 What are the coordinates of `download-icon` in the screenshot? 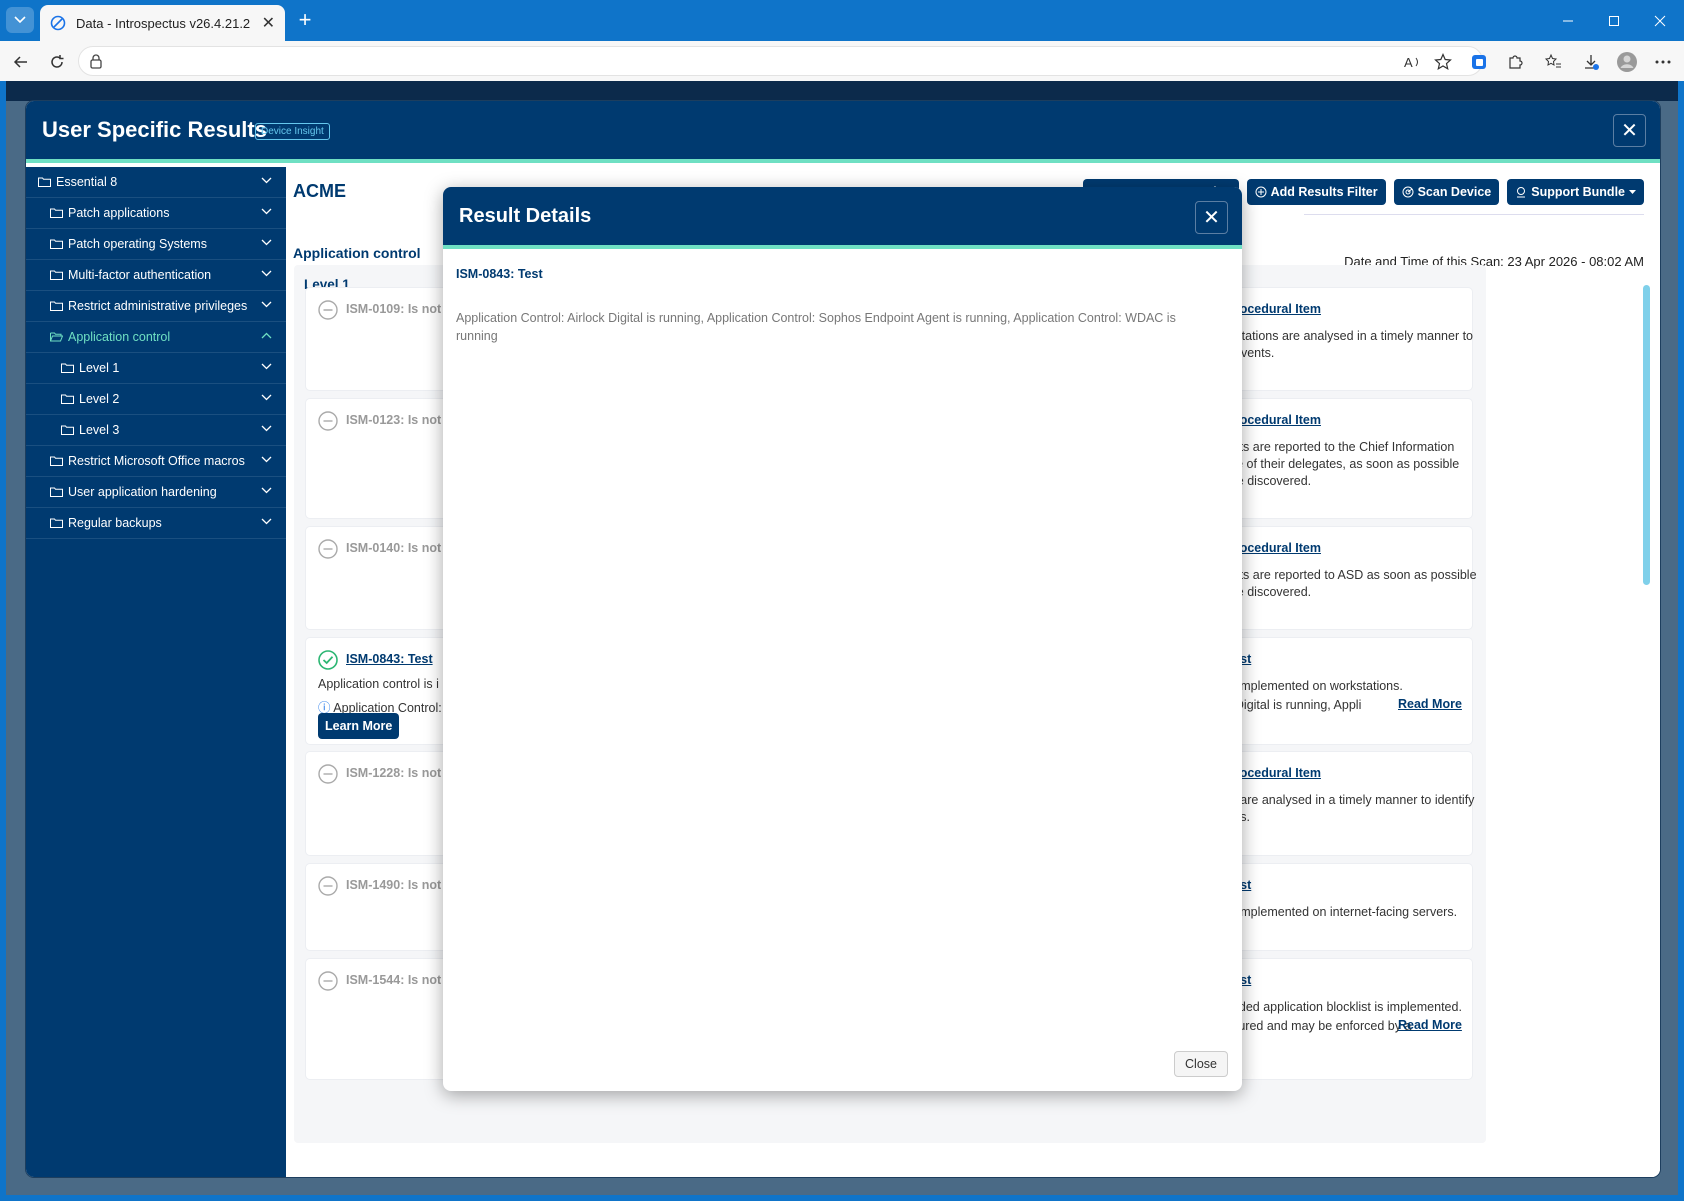 It's located at (1592, 62).